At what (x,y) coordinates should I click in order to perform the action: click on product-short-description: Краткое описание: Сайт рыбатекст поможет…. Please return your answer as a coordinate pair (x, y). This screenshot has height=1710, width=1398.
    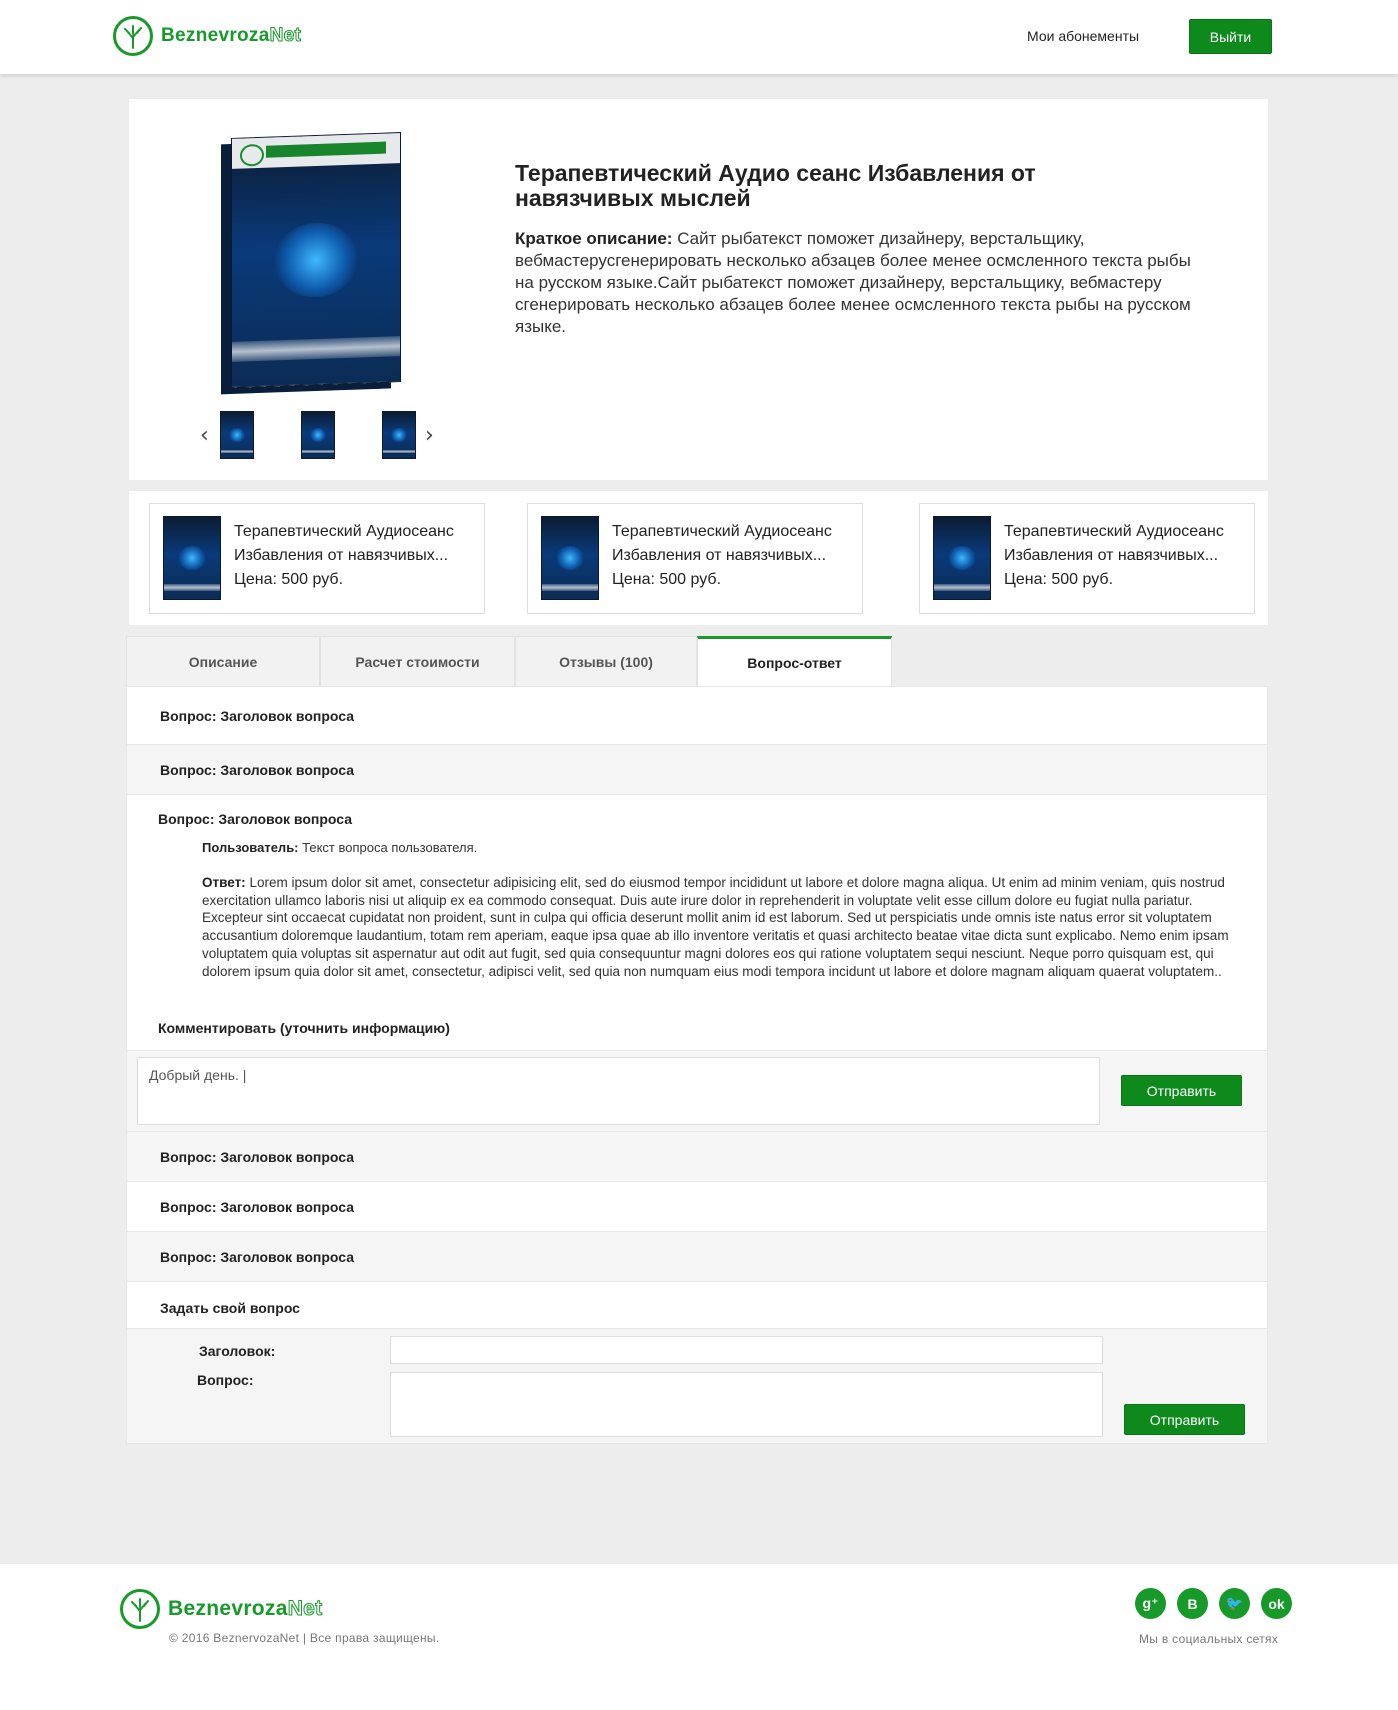
    Looking at the image, I should click on (853, 282).